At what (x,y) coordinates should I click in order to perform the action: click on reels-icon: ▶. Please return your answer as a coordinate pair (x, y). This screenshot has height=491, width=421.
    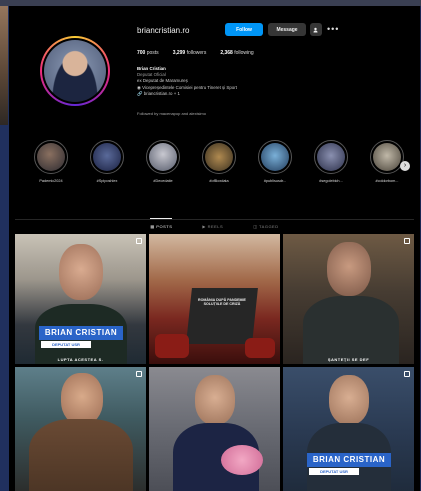
    Looking at the image, I should click on (204, 226).